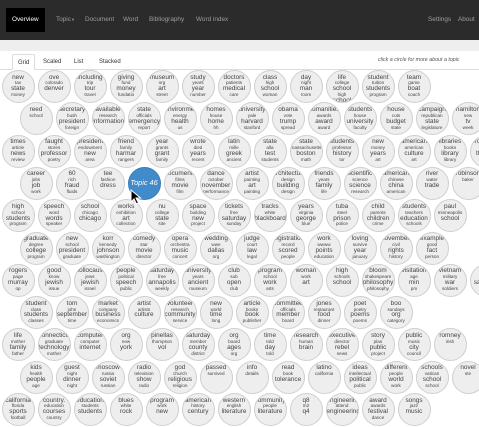  Describe the element at coordinates (466, 20) in the screenshot. I see `nav-about: About` at that location.